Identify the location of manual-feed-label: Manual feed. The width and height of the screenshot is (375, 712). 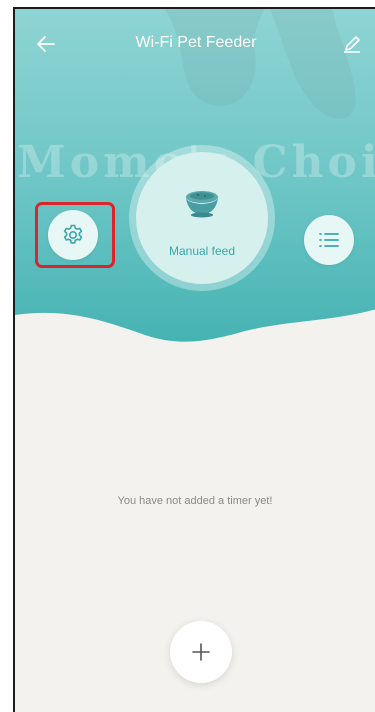
(202, 251).